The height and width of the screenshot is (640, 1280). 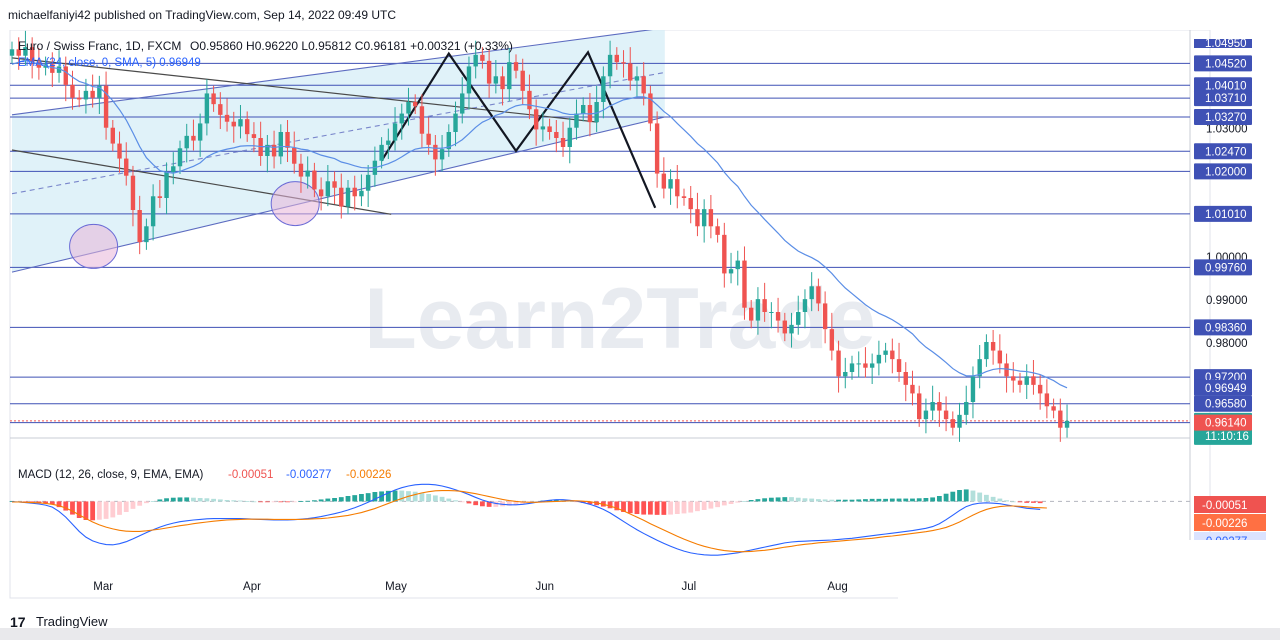 I want to click on legend-symbol: Euro / Swiss Franc, 1D, FXCM, so click(x=99, y=46).